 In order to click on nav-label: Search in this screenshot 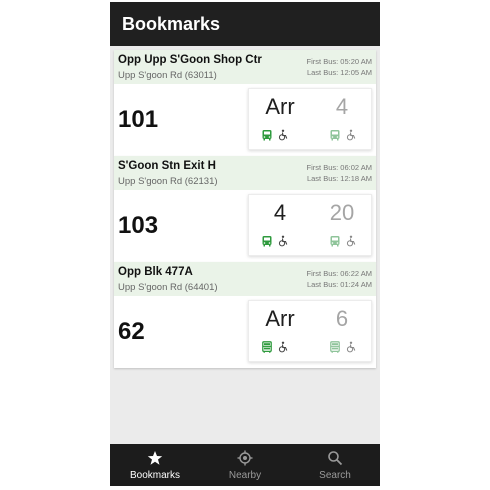, I will do `click(335, 475)`.